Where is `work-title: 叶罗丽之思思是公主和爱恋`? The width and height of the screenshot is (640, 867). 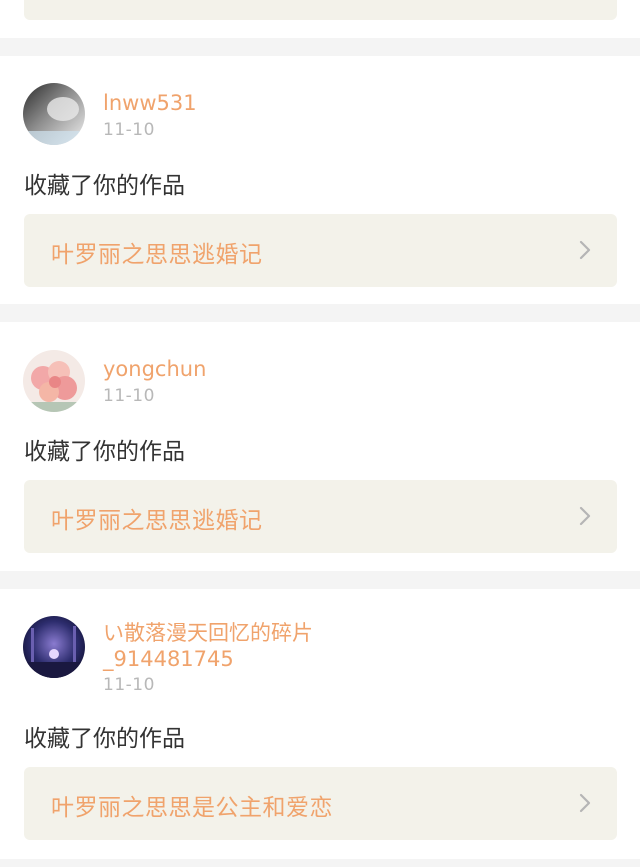 work-title: 叶罗丽之思思是公主和爱恋 is located at coordinates (192, 808).